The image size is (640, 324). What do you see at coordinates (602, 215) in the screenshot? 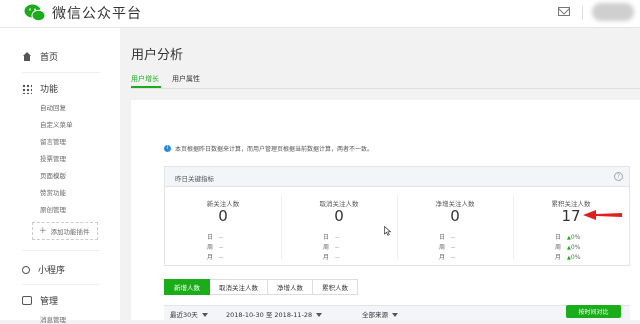
I see `red-arrow-annotation-icon` at bounding box center [602, 215].